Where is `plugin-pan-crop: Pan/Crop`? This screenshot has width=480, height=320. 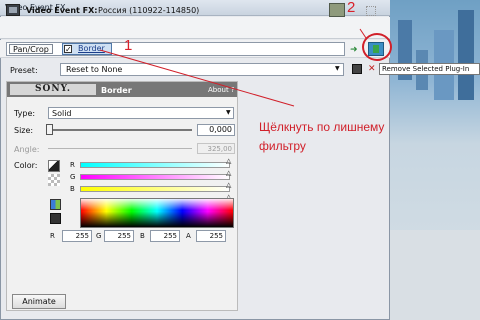
plugin-pan-crop: Pan/Crop is located at coordinates (31, 49).